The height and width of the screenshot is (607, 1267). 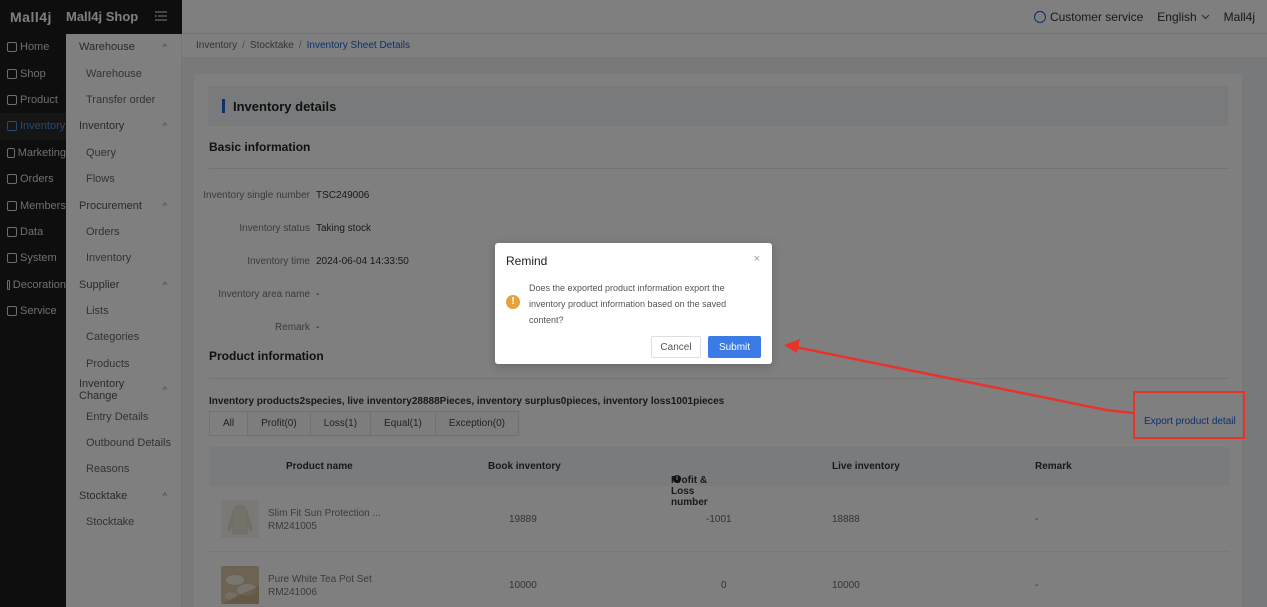 What do you see at coordinates (757, 259) in the screenshot?
I see `close-icon: ×` at bounding box center [757, 259].